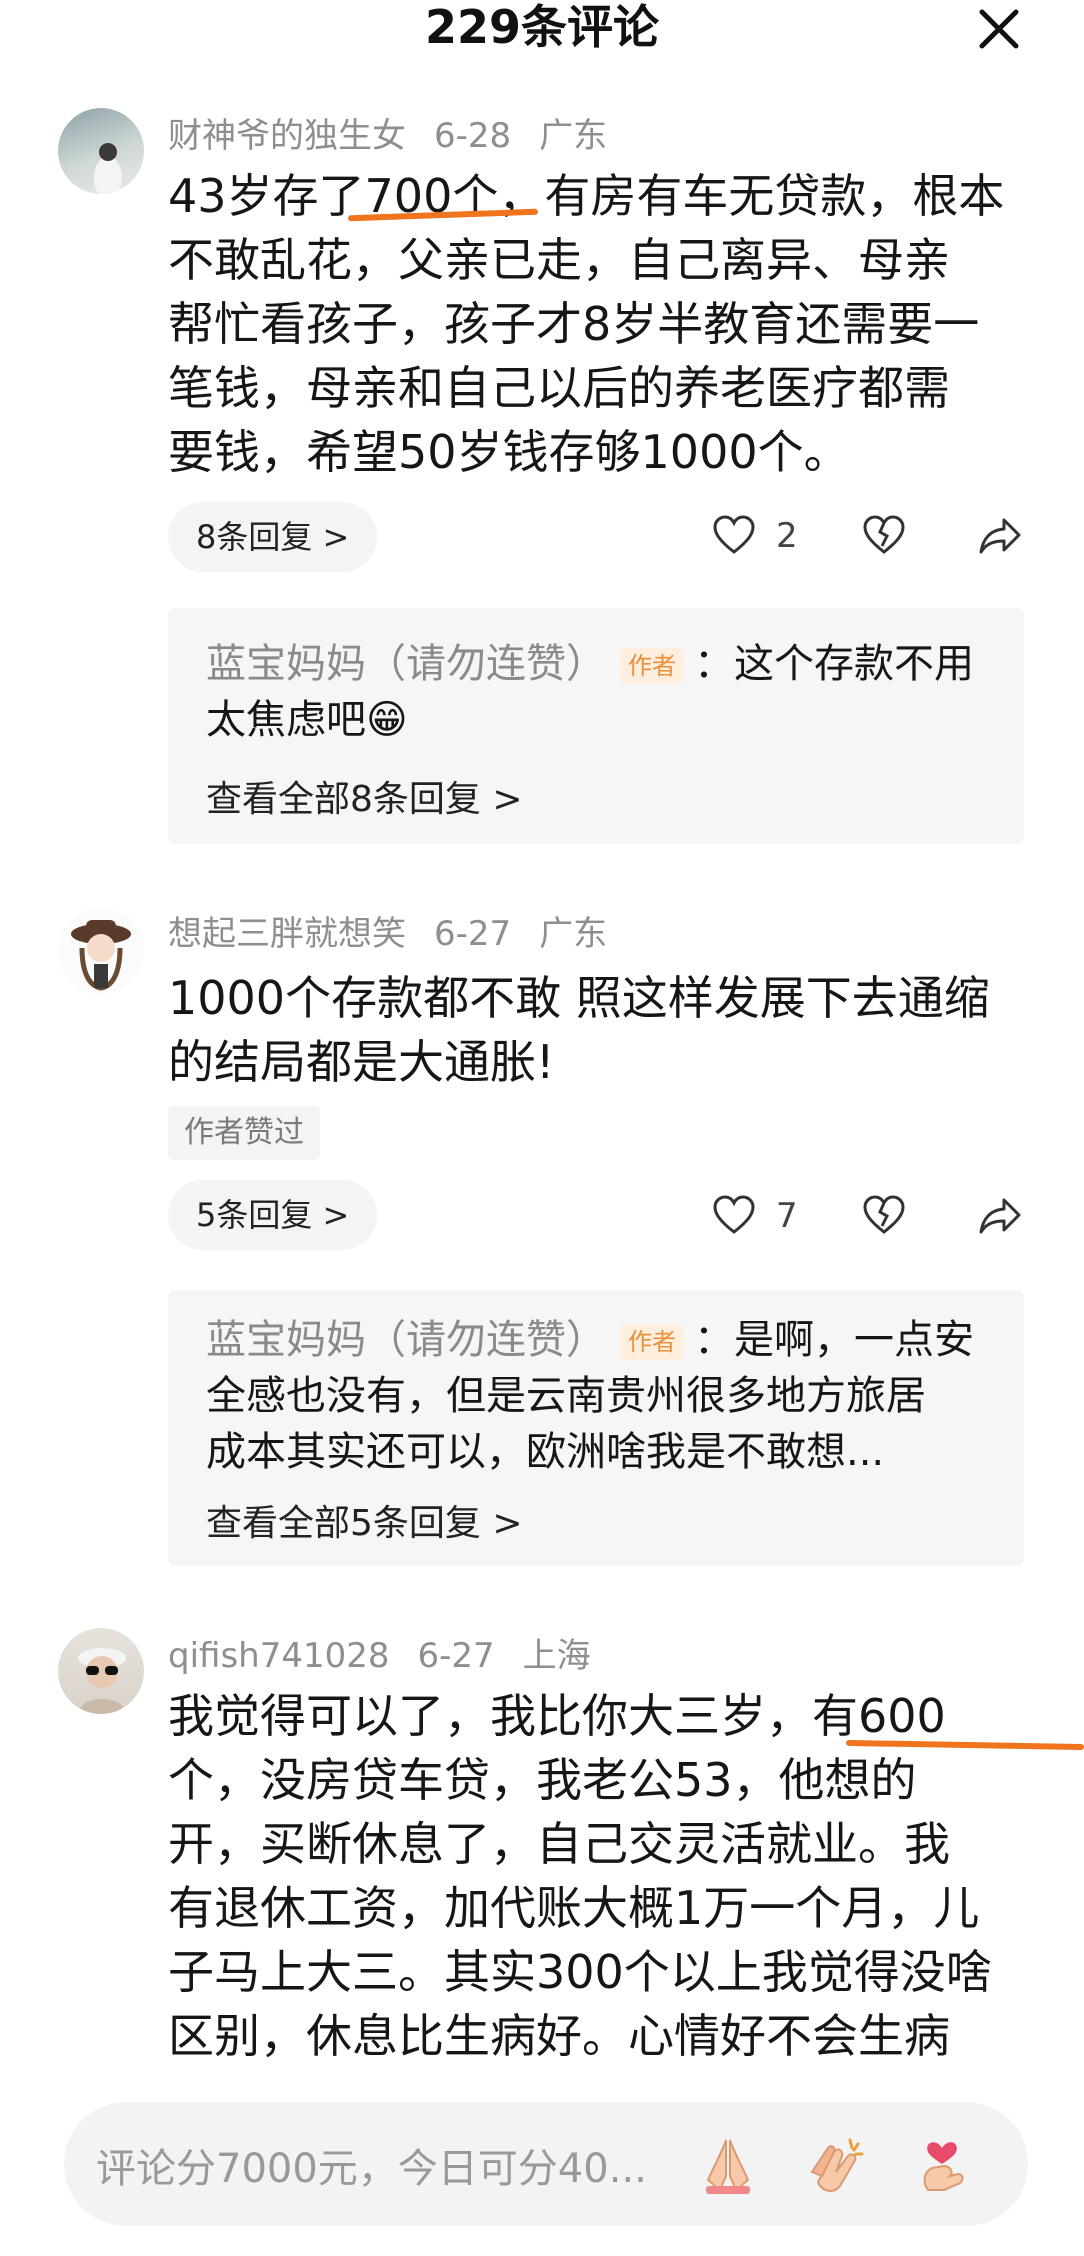  I want to click on comment-meta: 想起三胖就想笑 6-27 广东, so click(401, 930).